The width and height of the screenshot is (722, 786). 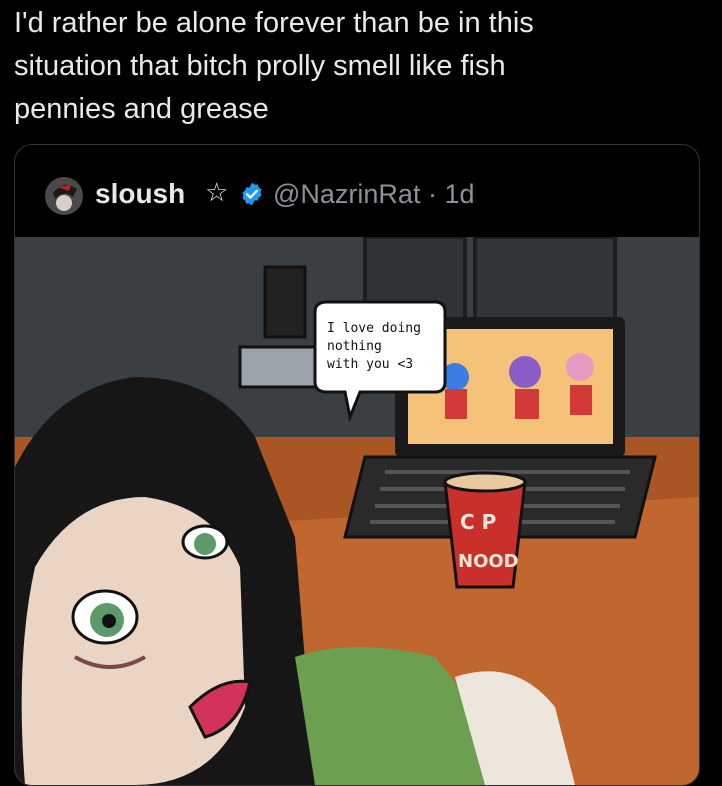 I want to click on speech-bubble-line-1: I love doing, so click(x=374, y=328).